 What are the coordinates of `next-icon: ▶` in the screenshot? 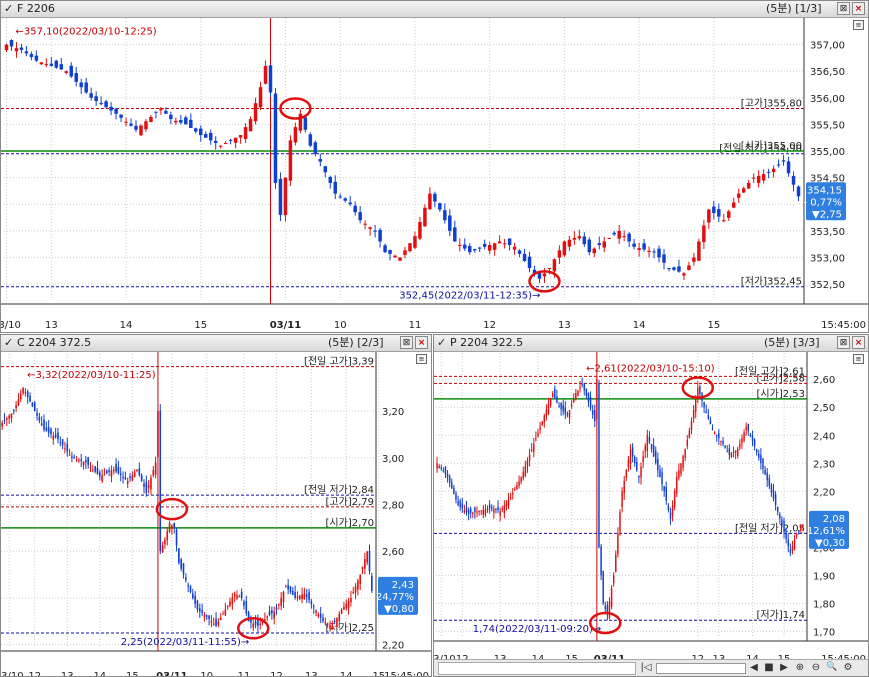 It's located at (784, 667).